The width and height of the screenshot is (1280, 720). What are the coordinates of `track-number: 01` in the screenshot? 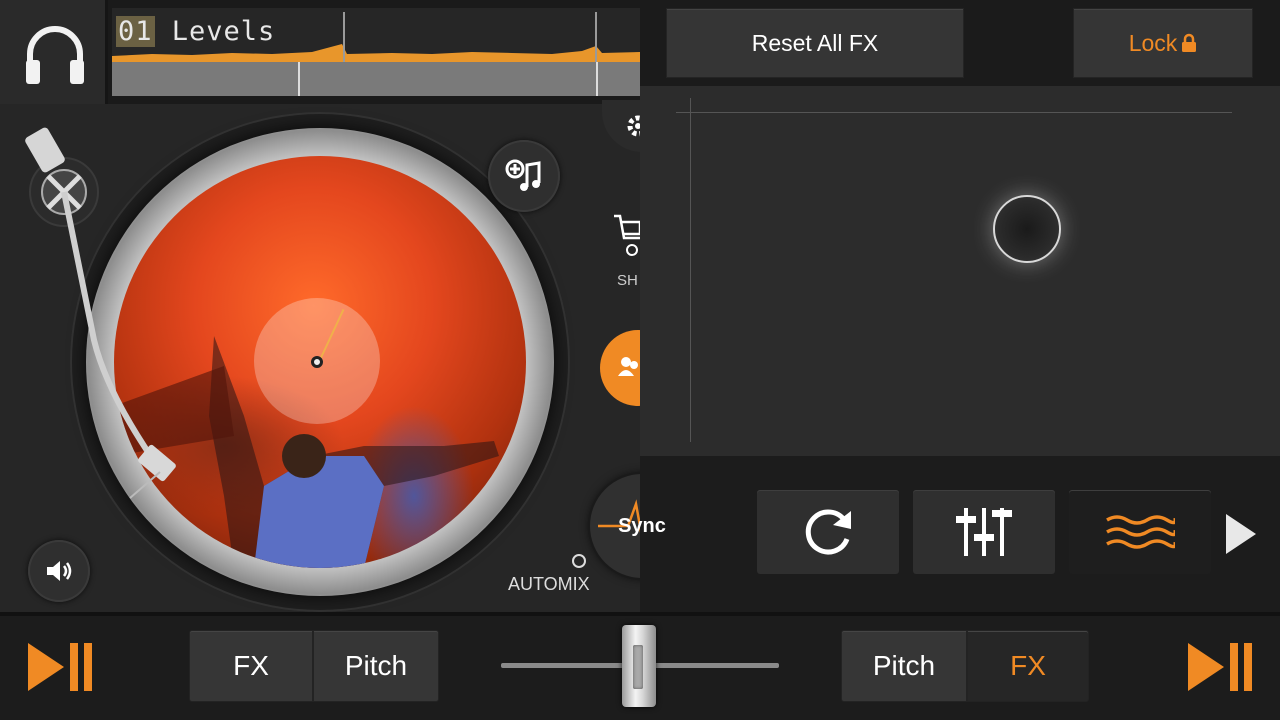 It's located at (135, 31).